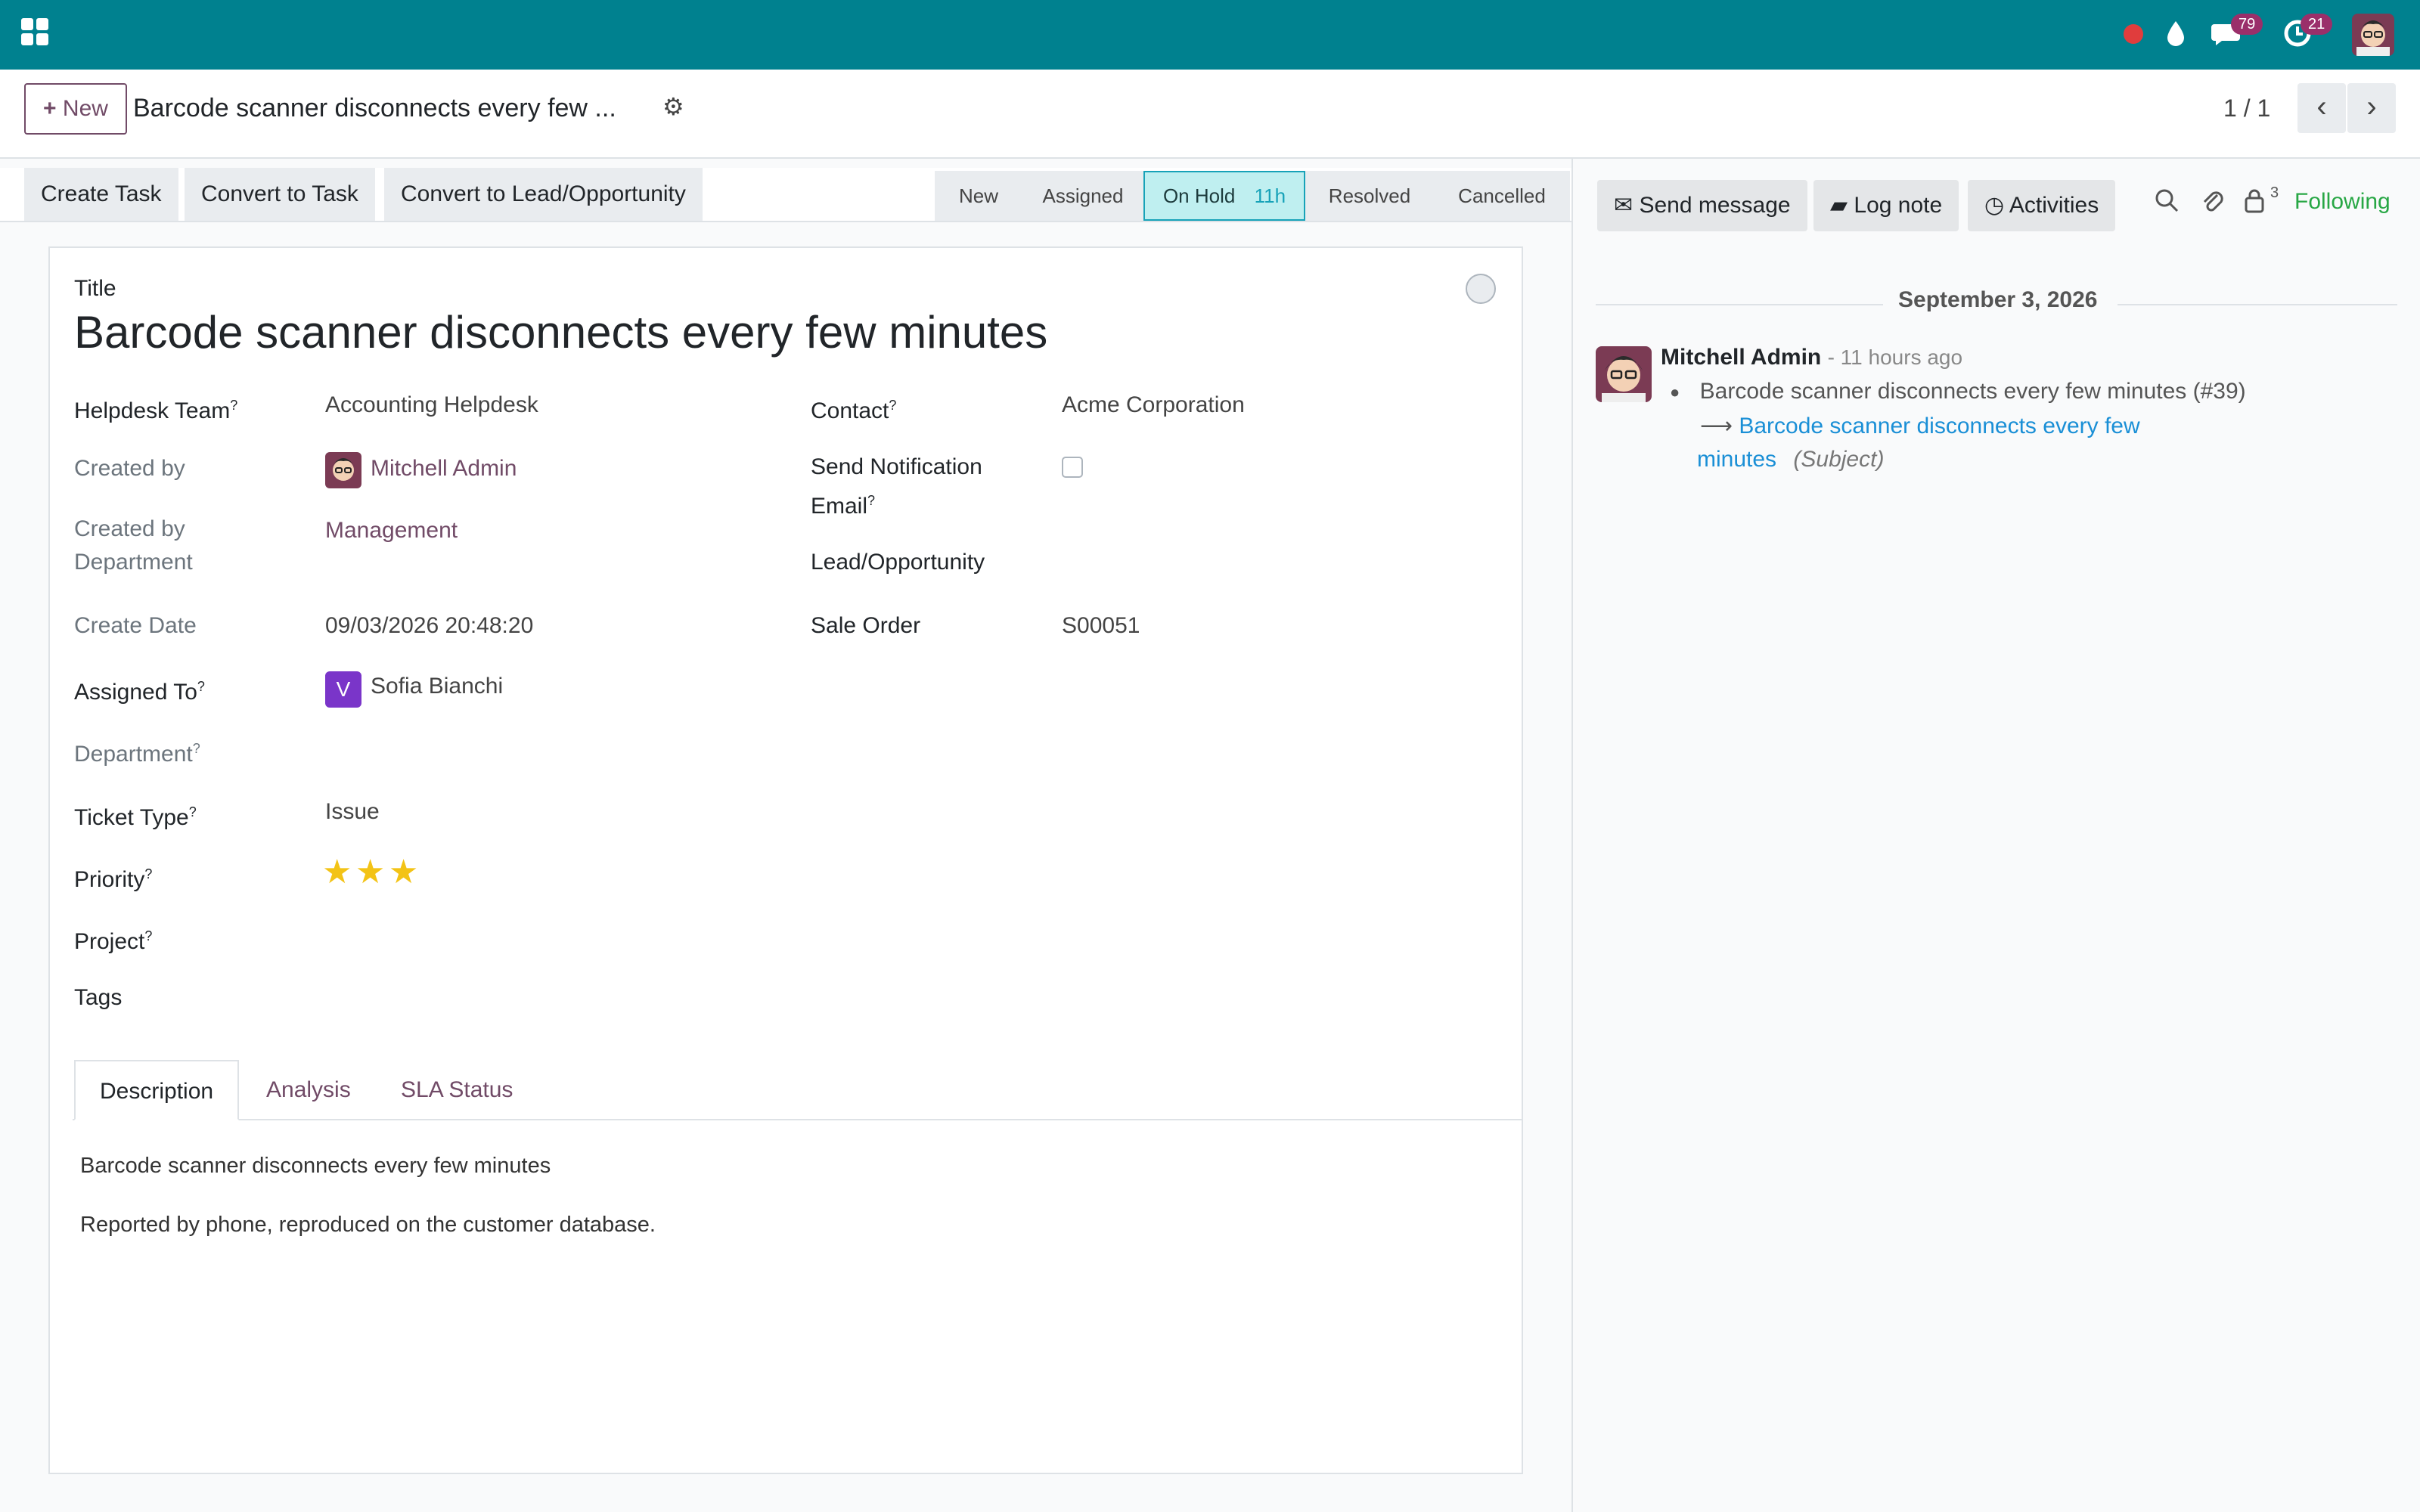 The image size is (2420, 1512). I want to click on new-value-text-cont: minutes, so click(1737, 459).